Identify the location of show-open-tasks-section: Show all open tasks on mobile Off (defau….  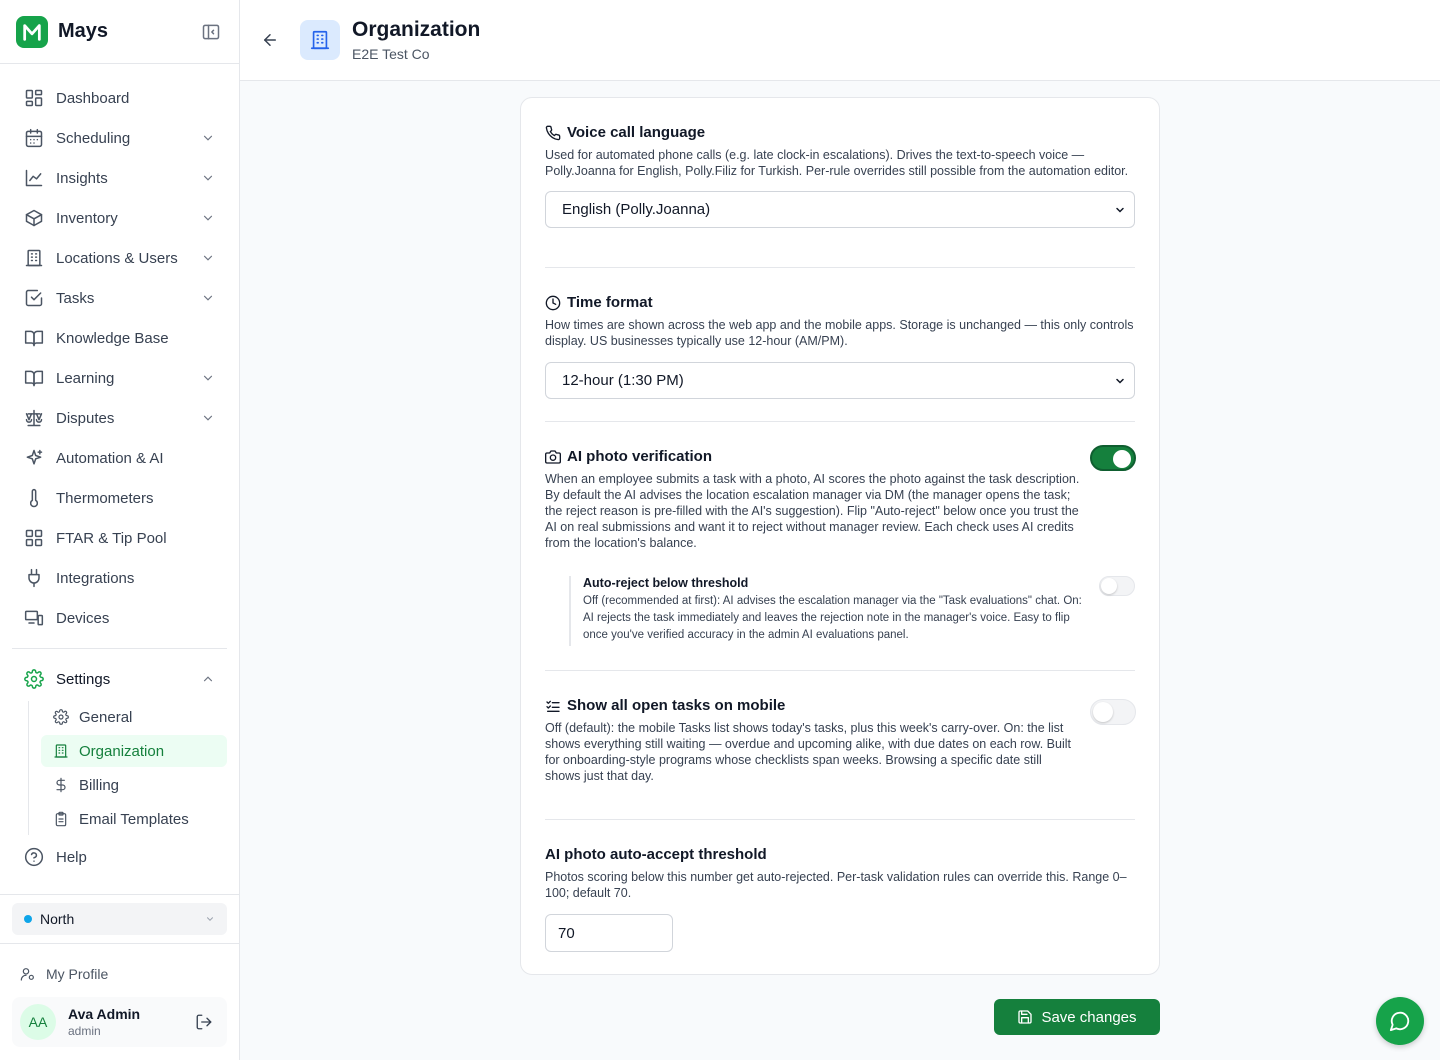
(840, 745).